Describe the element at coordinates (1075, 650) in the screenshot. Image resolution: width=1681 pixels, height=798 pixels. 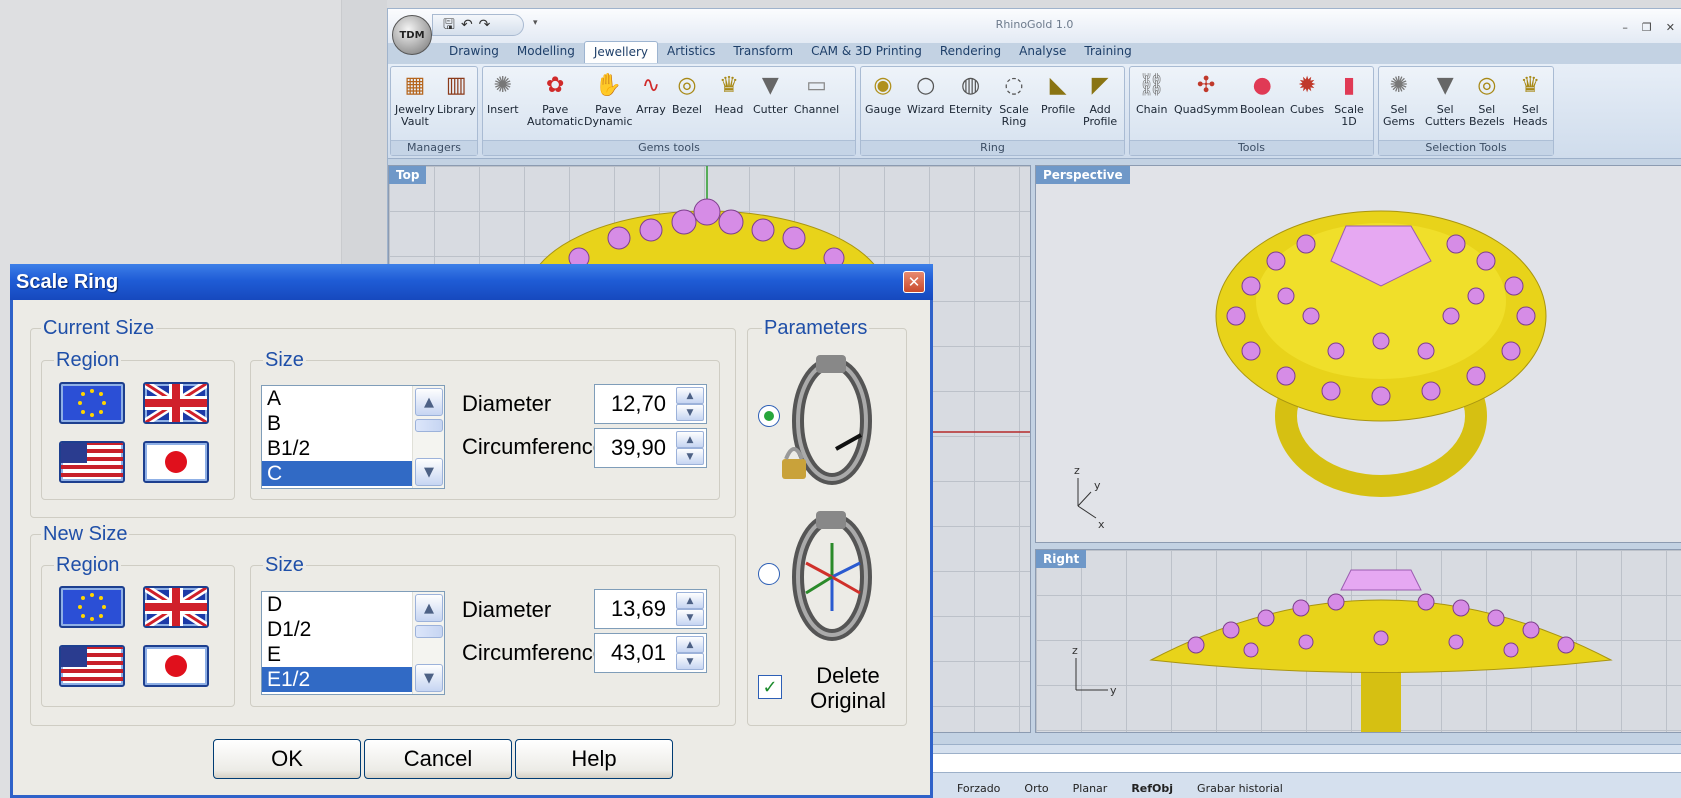
I see `svg-text: z` at that location.